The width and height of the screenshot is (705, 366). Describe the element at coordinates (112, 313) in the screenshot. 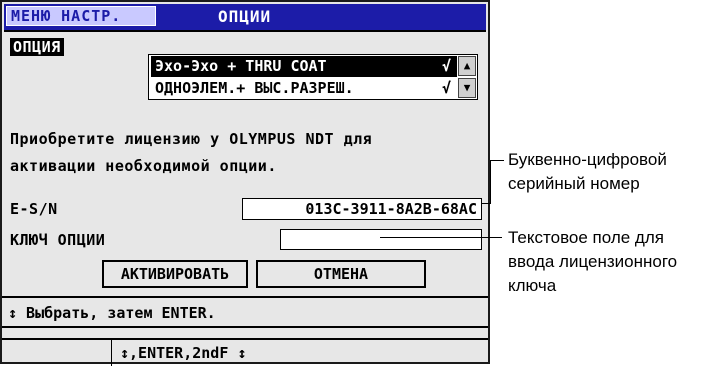

I see `help-text: ↕ Выбрать, затем ENTER.` at that location.